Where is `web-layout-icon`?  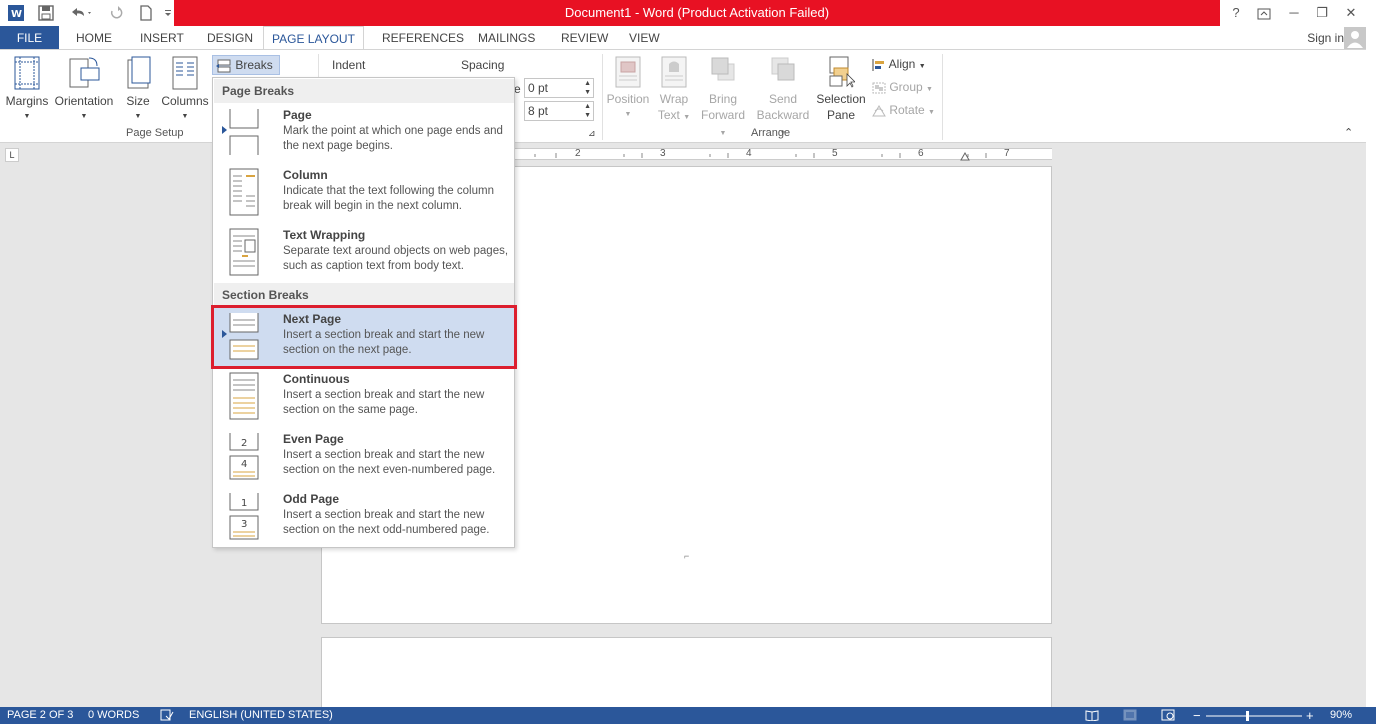 web-layout-icon is located at coordinates (1168, 715).